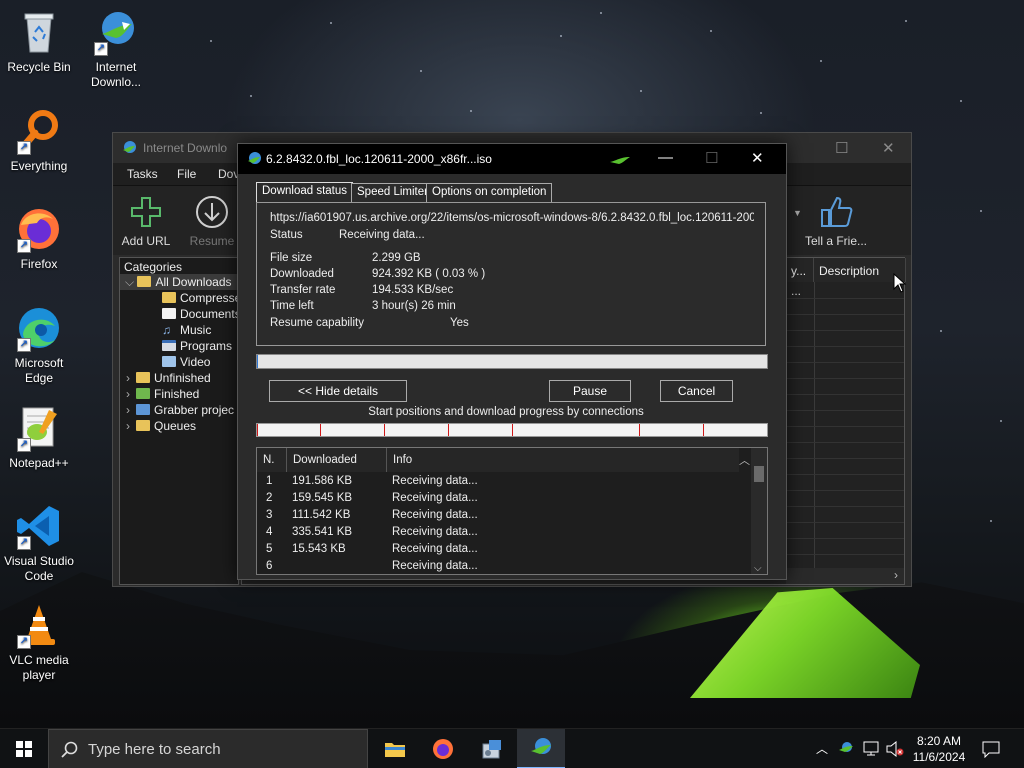 This screenshot has width=1024, height=768. Describe the element at coordinates (39, 543) in the screenshot. I see `desktop-icon-vscode: ↗ Visual Studio Code` at that location.